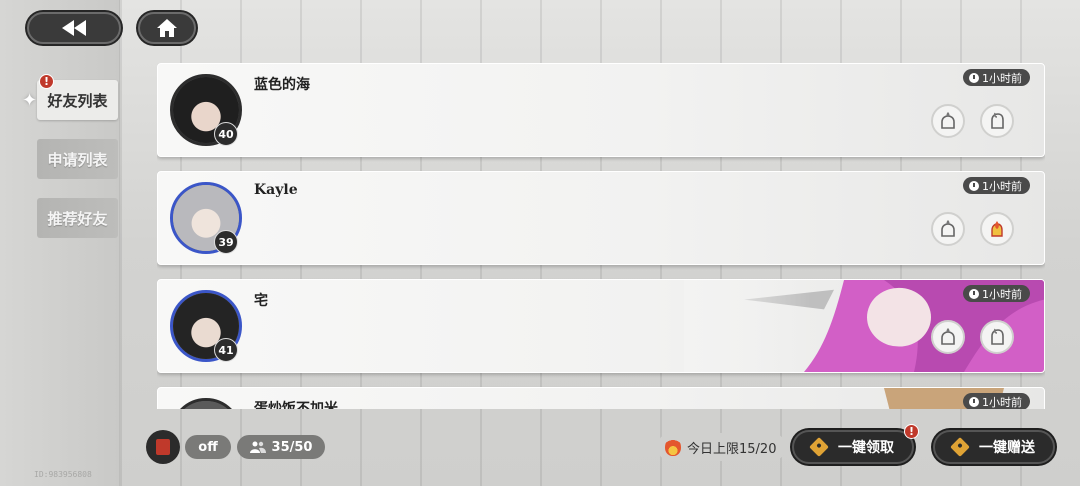 This screenshot has width=1080, height=486. What do you see at coordinates (206, 403) in the screenshot?
I see `avatar` at bounding box center [206, 403].